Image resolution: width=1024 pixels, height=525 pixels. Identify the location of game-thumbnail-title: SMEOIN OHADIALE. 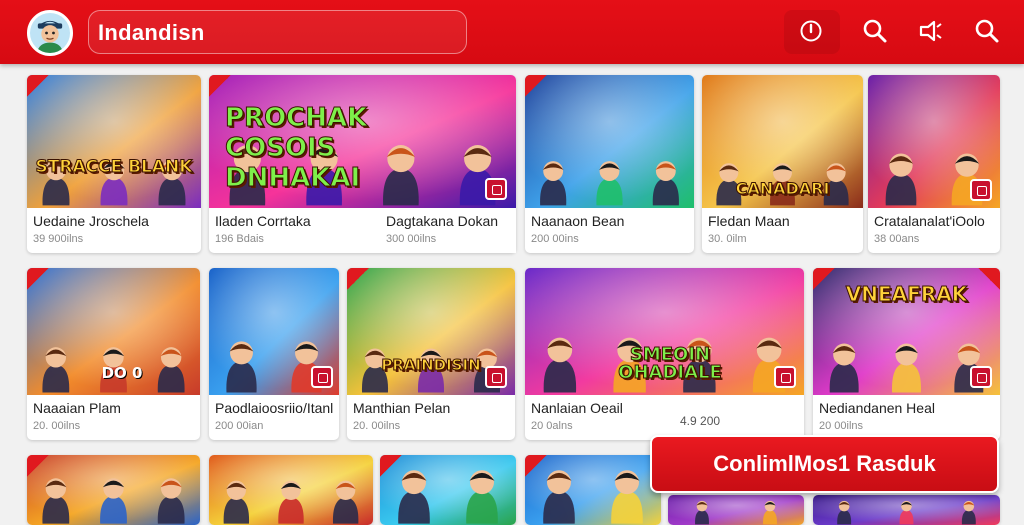
(670, 364).